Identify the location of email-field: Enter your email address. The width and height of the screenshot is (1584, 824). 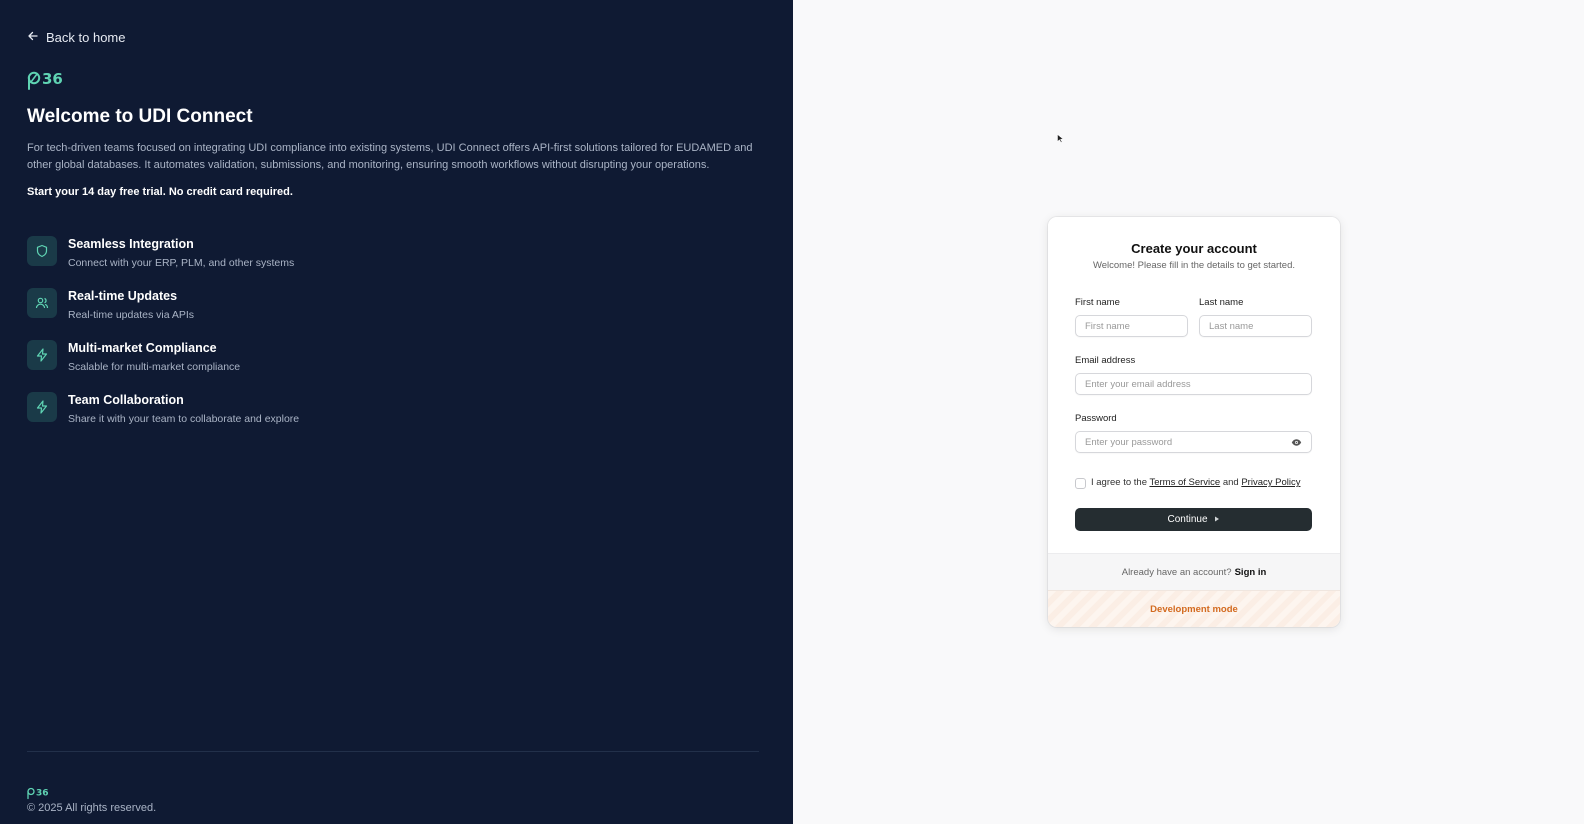
(1193, 384).